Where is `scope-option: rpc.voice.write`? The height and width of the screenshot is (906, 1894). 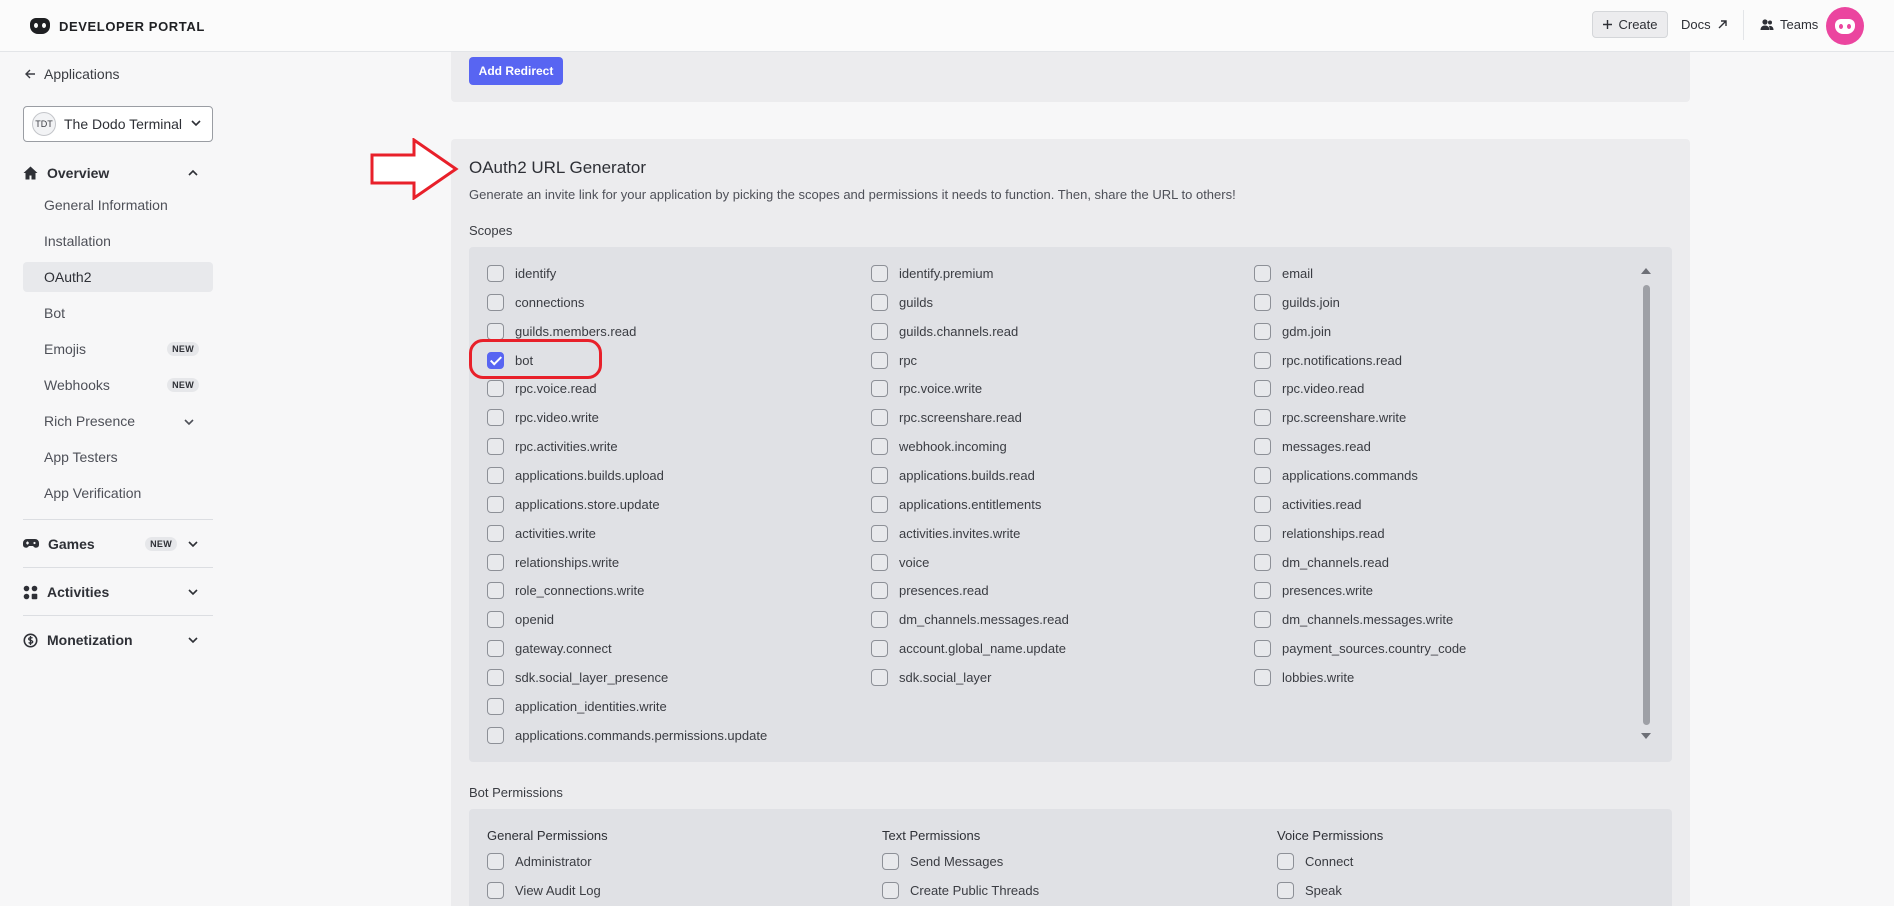
scope-option: rpc.voice.write is located at coordinates (926, 388).